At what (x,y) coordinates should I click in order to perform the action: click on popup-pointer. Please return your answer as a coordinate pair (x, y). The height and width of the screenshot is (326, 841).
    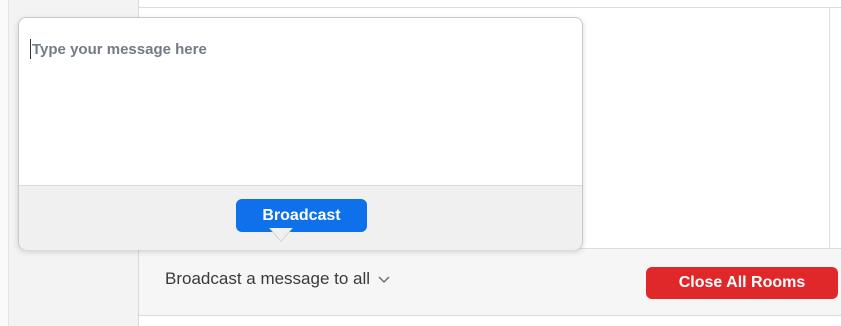
    Looking at the image, I should click on (281, 234).